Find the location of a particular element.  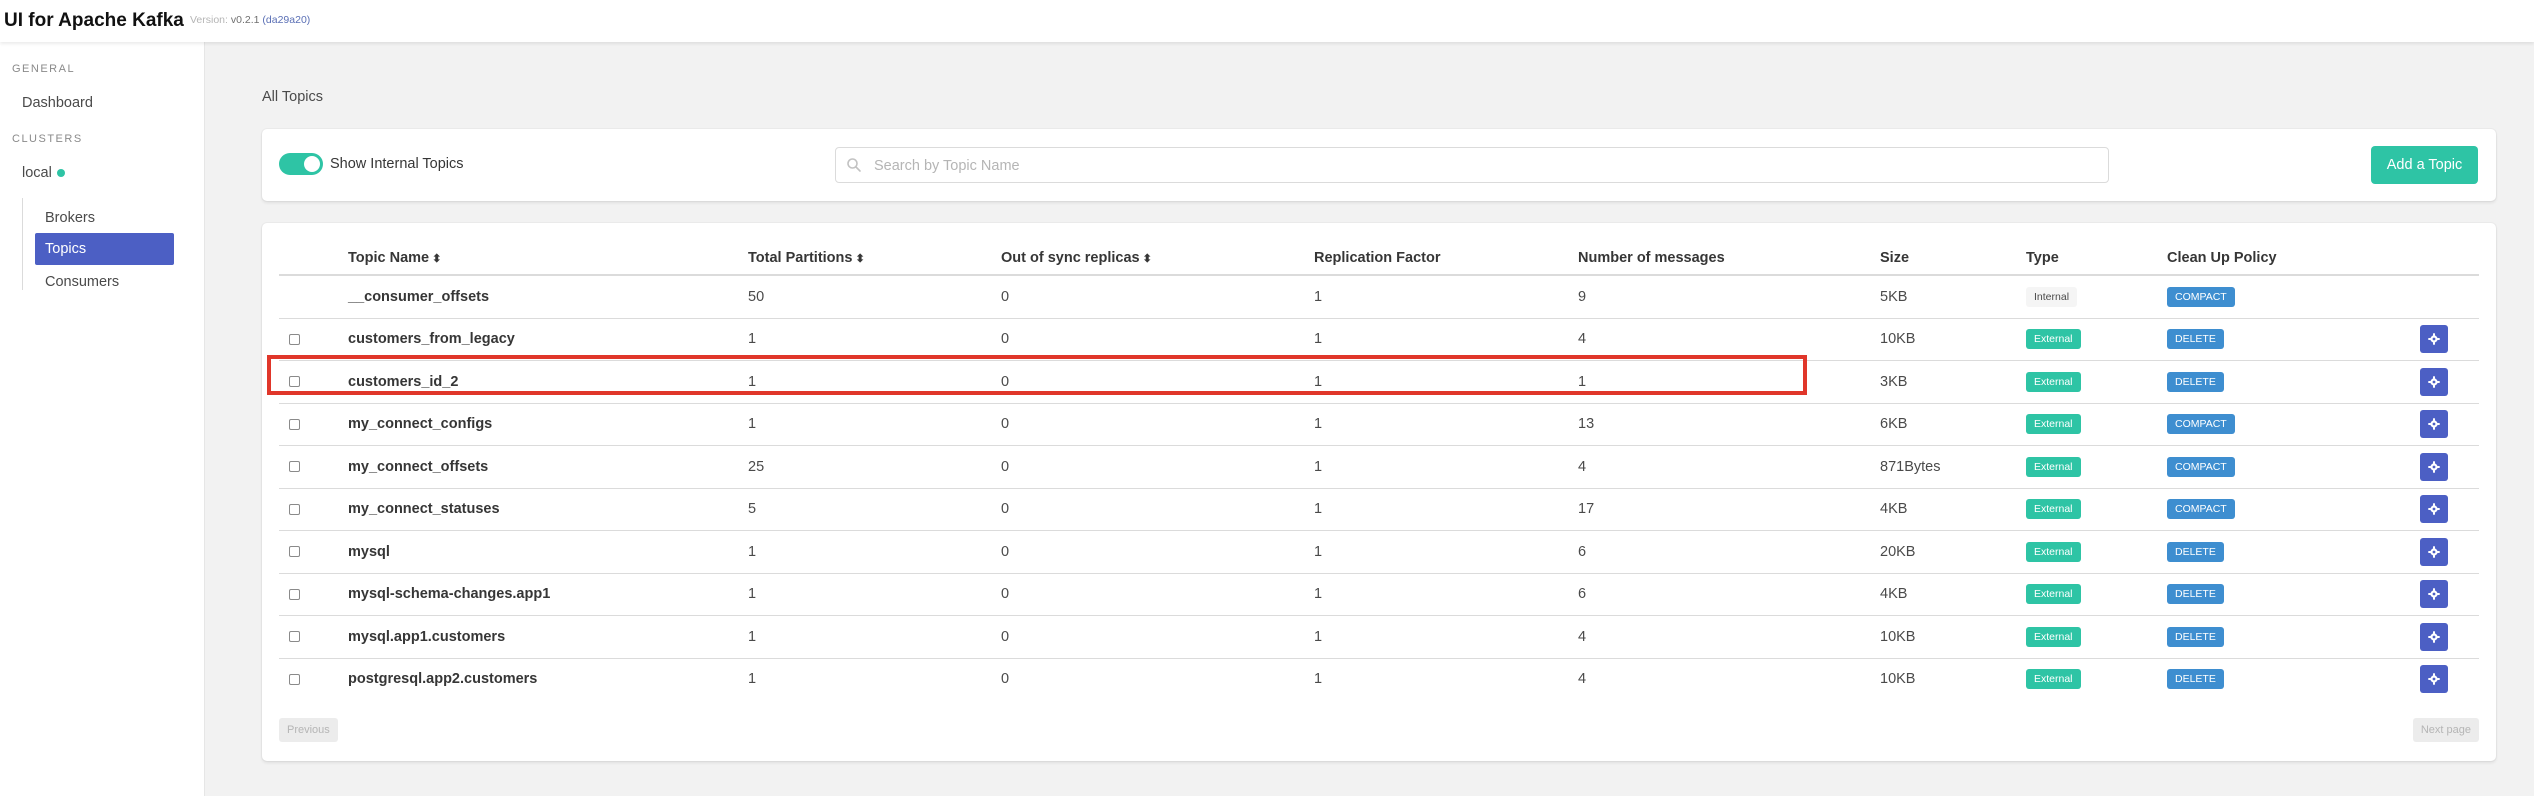

search-icon is located at coordinates (854, 165).